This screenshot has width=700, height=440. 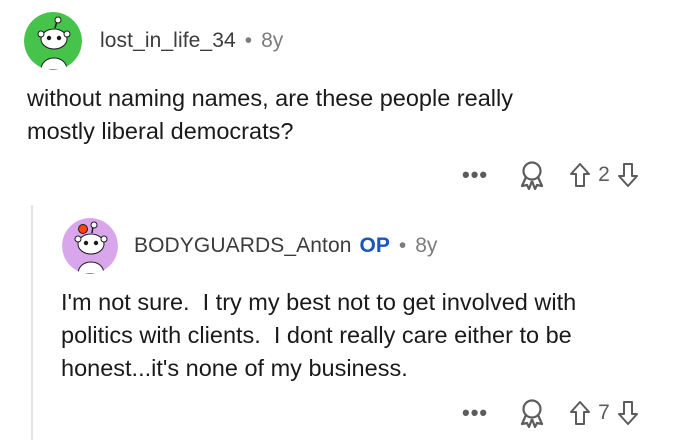 I want to click on comment-header: lost_in_life_34 • 8y, so click(x=153, y=41).